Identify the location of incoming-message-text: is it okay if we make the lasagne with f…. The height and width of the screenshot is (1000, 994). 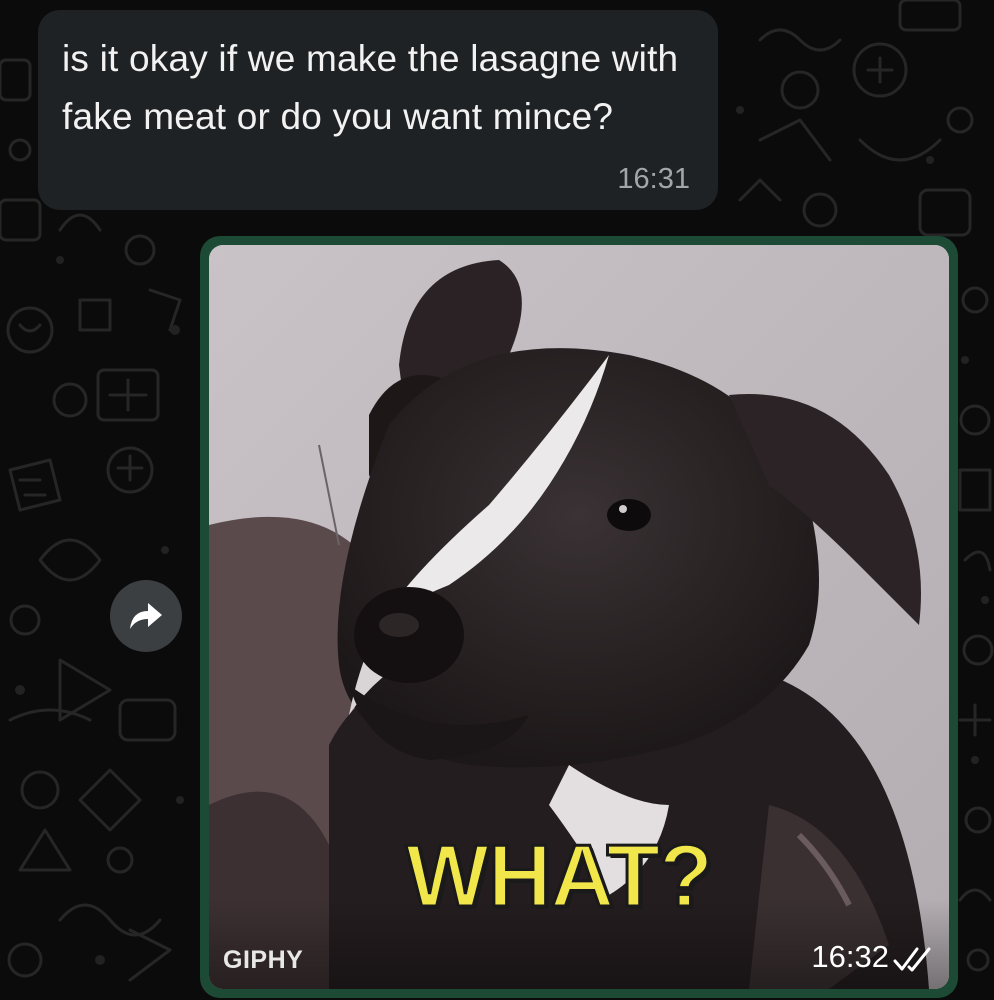
(370, 87).